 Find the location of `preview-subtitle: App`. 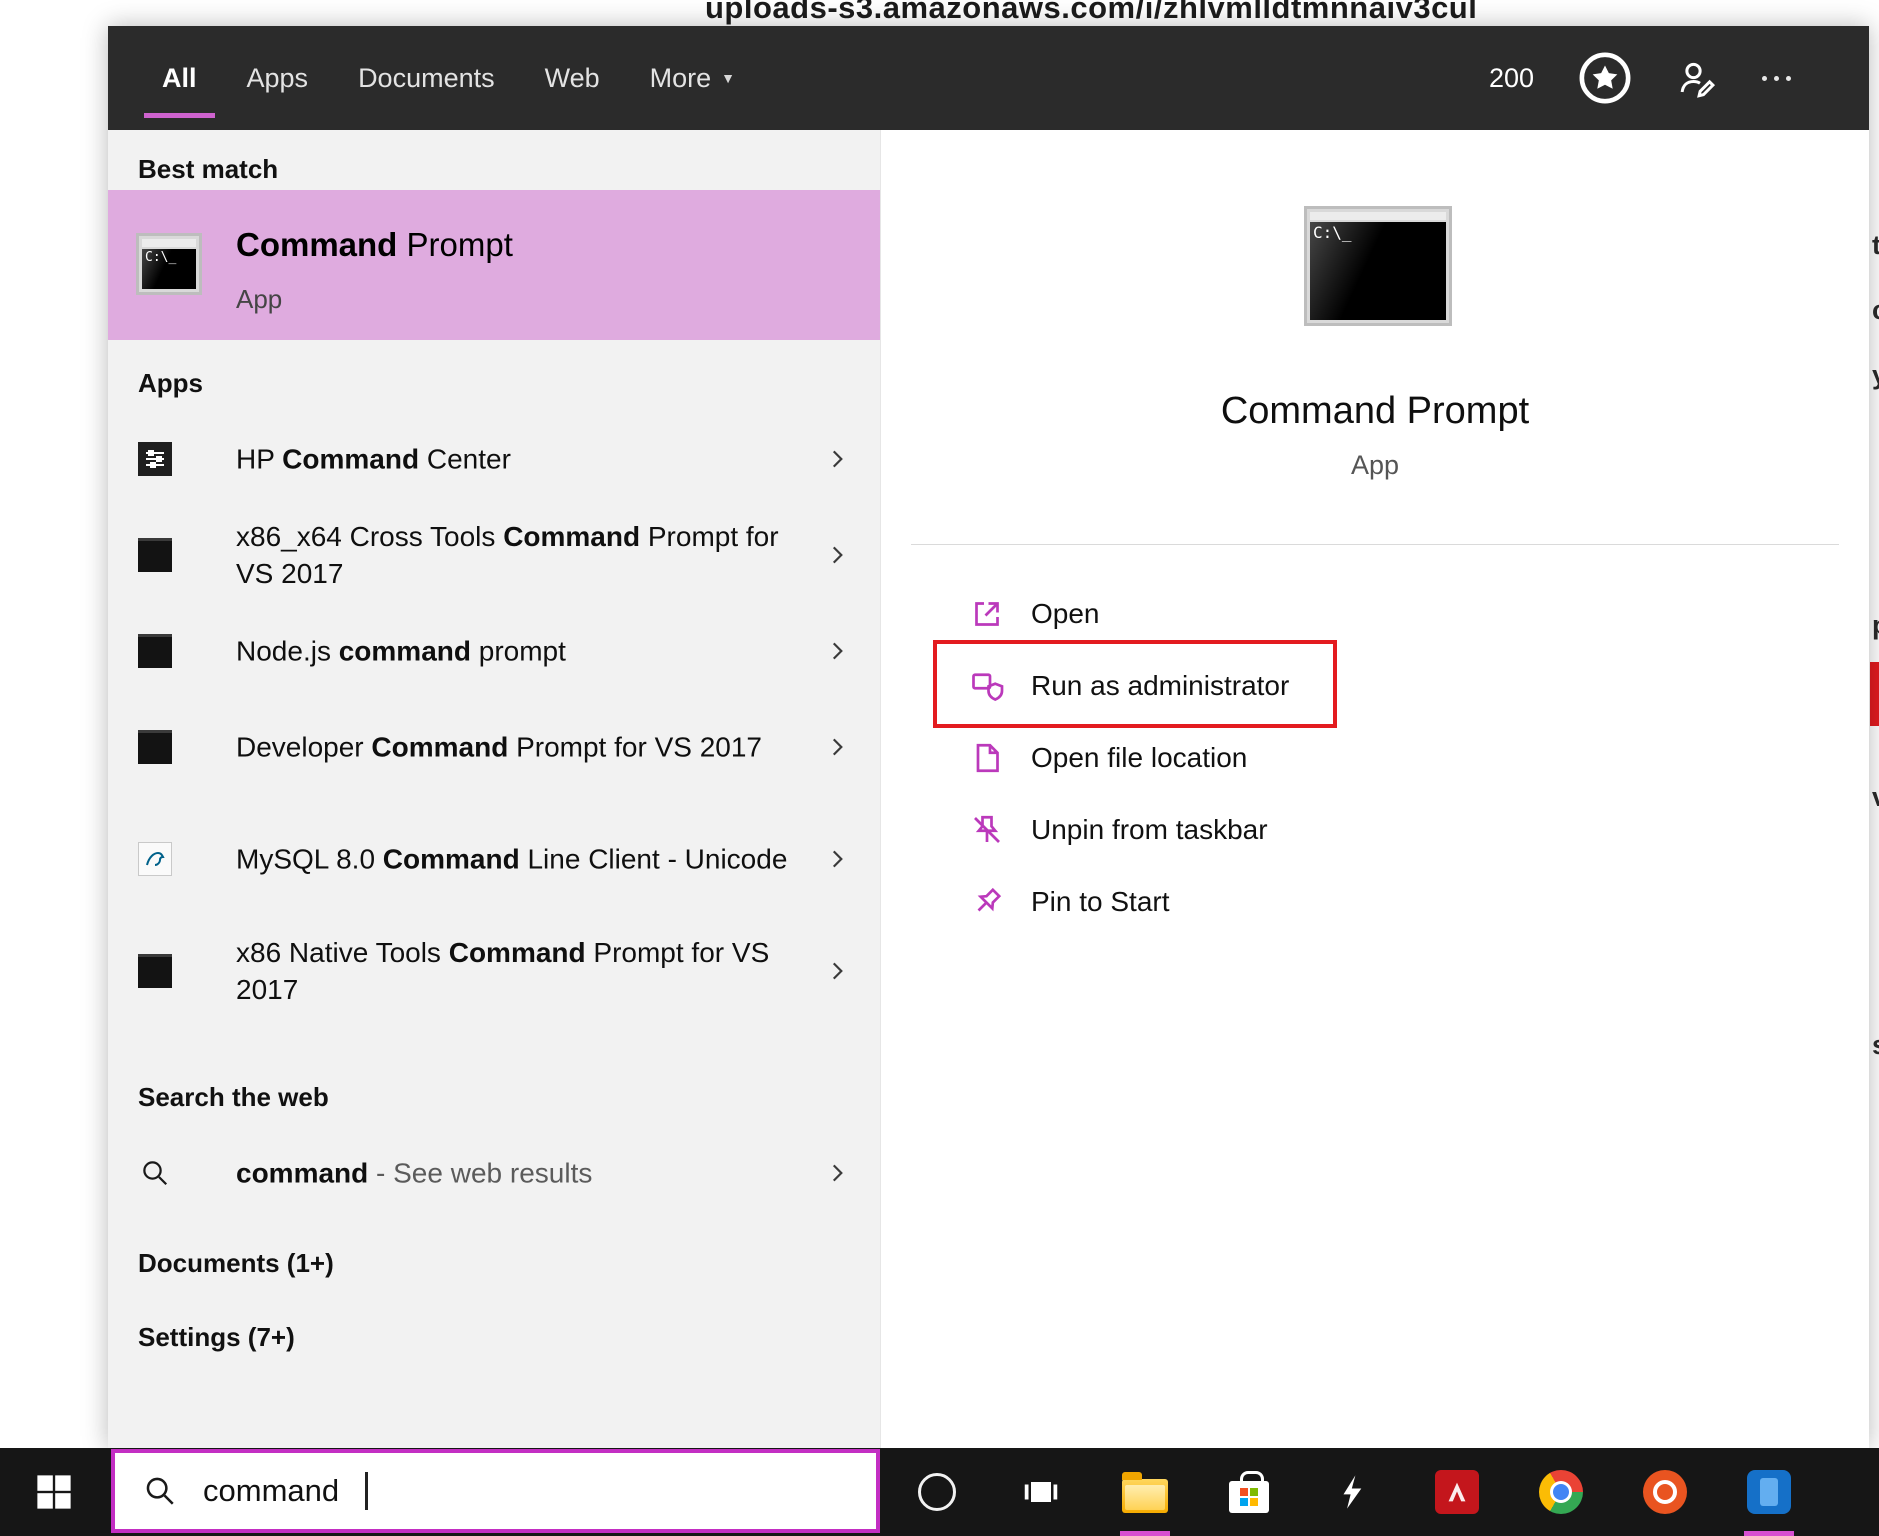

preview-subtitle: App is located at coordinates (1375, 465).